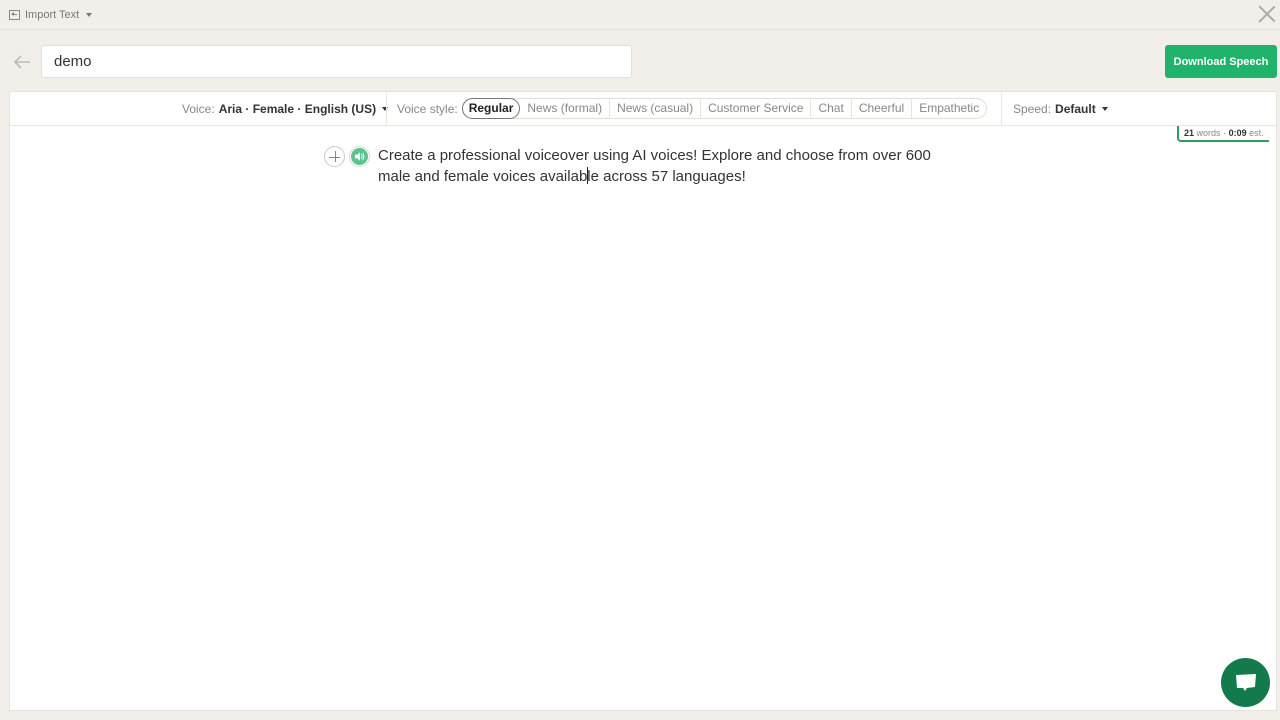 The image size is (1280, 720). What do you see at coordinates (1267, 14) in the screenshot?
I see `close-icon` at bounding box center [1267, 14].